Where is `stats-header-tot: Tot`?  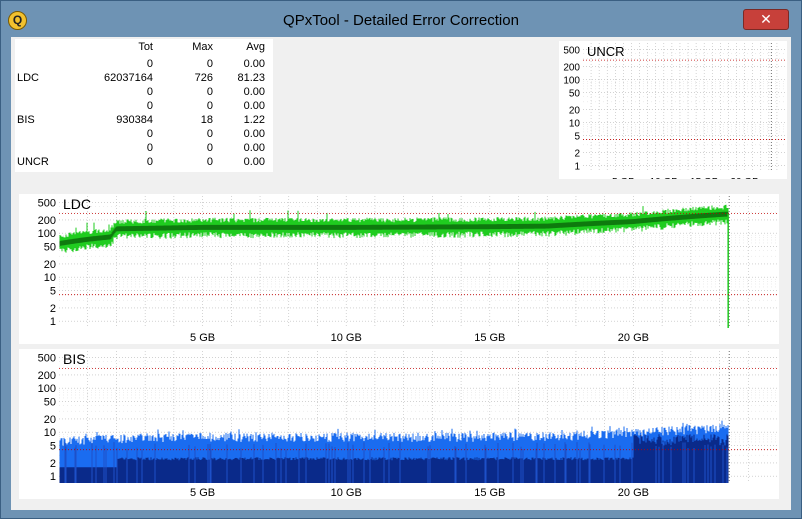
stats-header-tot: Tot is located at coordinates (145, 47).